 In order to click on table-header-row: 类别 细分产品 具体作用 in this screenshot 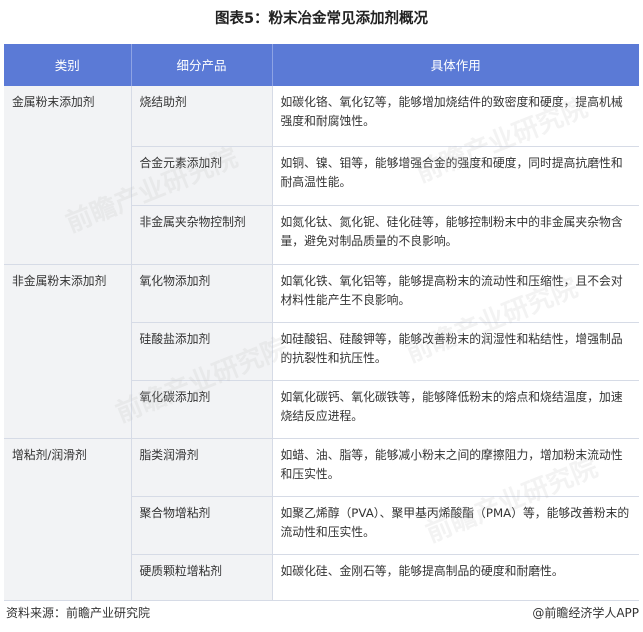, I will do `click(321, 65)`.